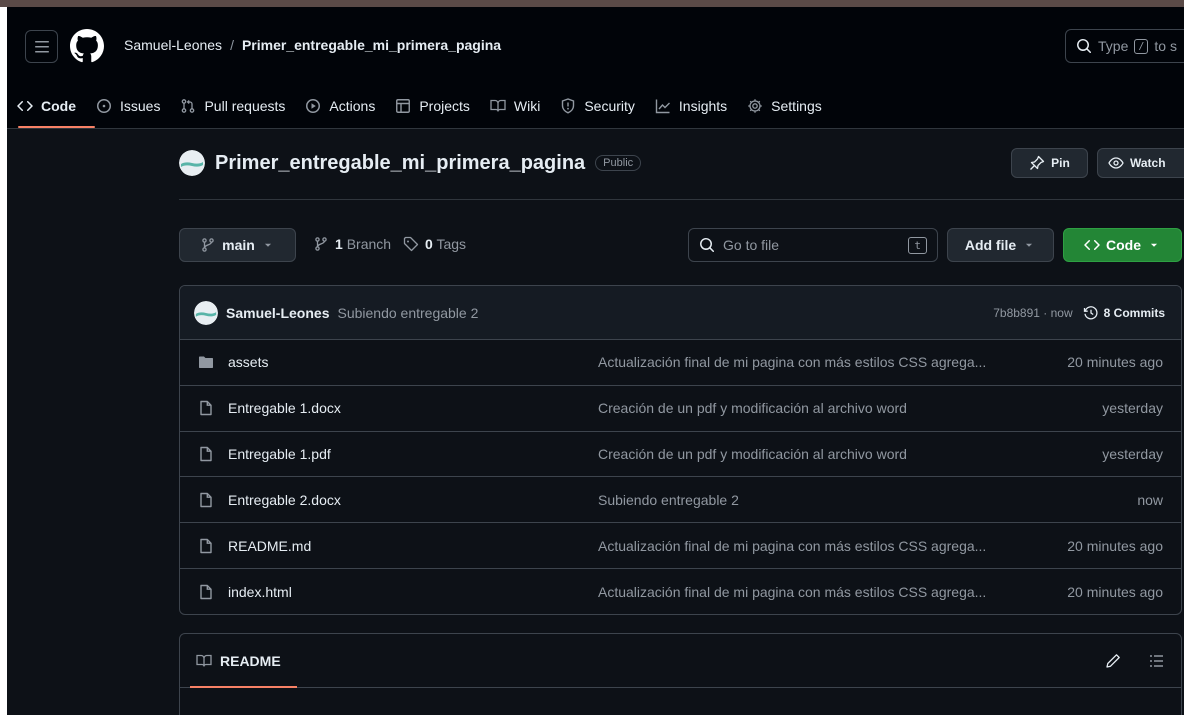 The height and width of the screenshot is (715, 1184). What do you see at coordinates (990, 245) in the screenshot?
I see `add-file-label: Add file` at bounding box center [990, 245].